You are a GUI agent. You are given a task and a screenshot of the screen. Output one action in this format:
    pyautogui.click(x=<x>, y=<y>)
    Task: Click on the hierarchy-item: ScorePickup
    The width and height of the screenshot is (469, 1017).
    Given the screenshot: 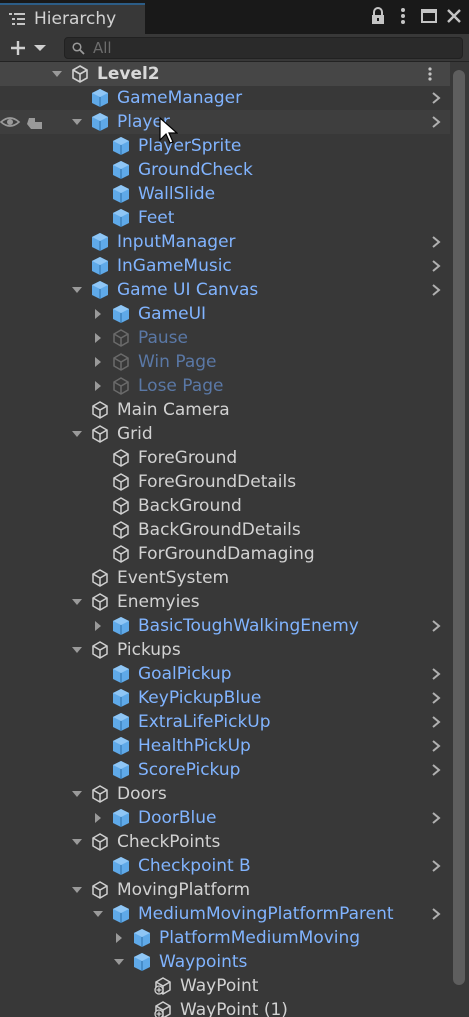 What is the action you would take?
    pyautogui.click(x=225, y=770)
    